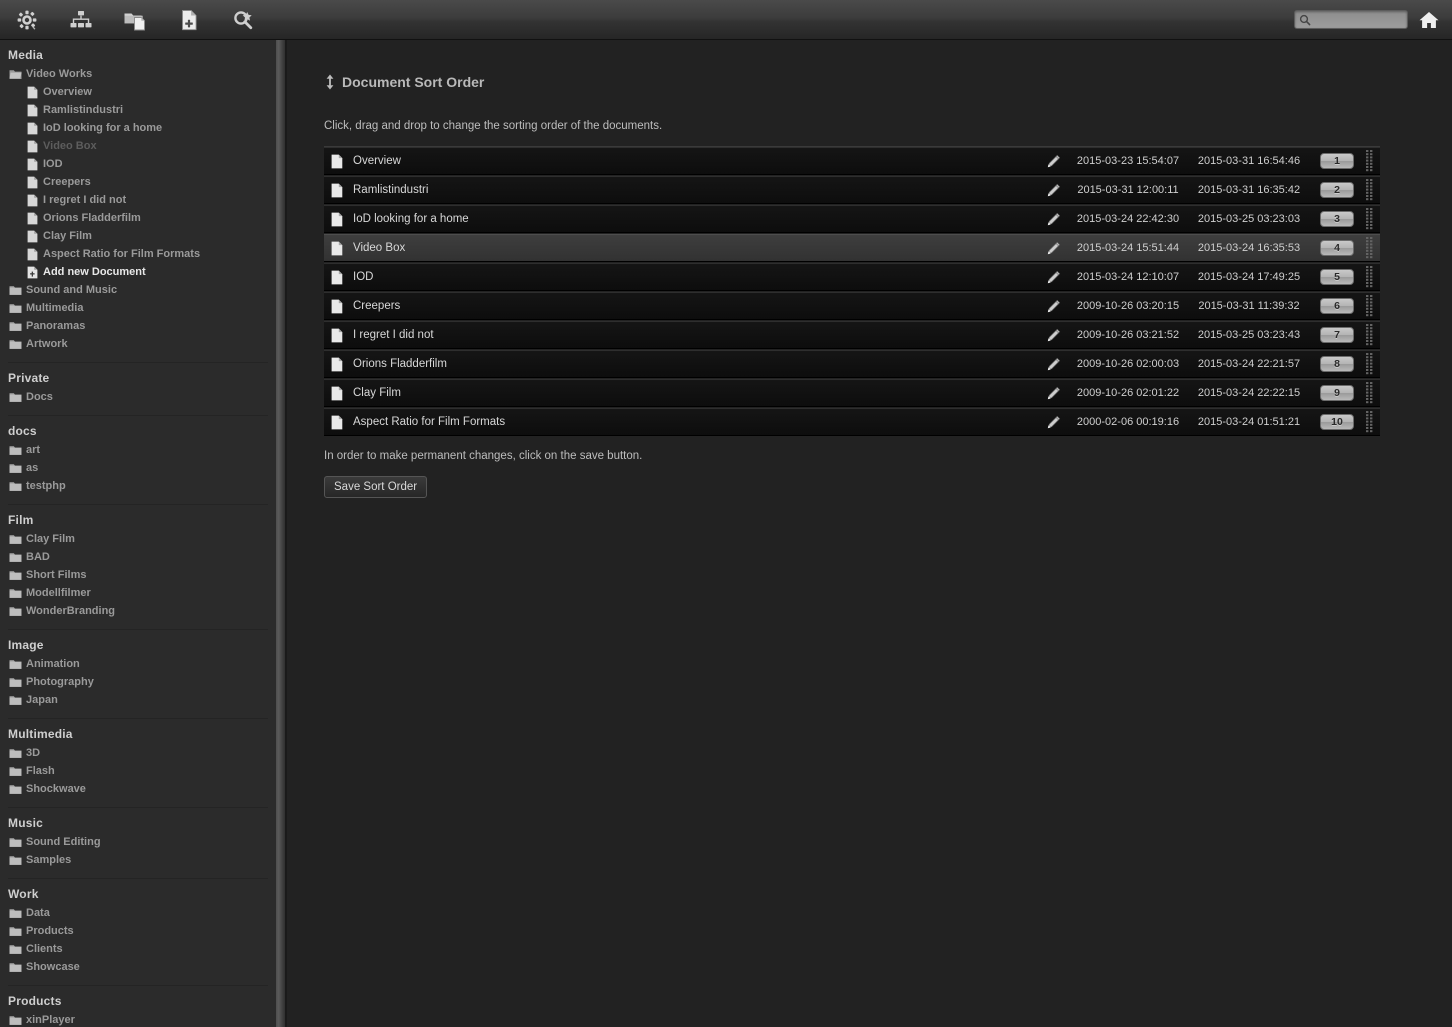  I want to click on sidebar-item-clients: Clients, so click(138, 949).